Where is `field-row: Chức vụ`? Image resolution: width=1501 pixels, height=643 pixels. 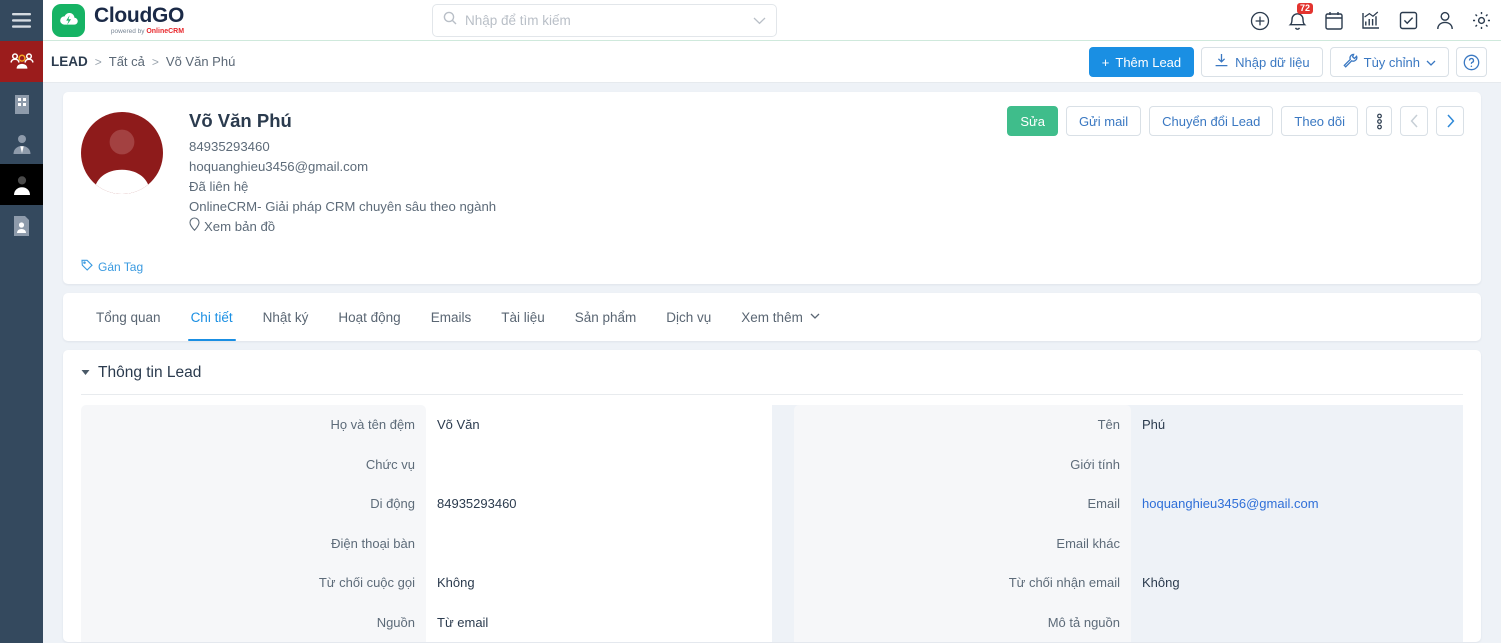
field-row: Chức vụ is located at coordinates (426, 464).